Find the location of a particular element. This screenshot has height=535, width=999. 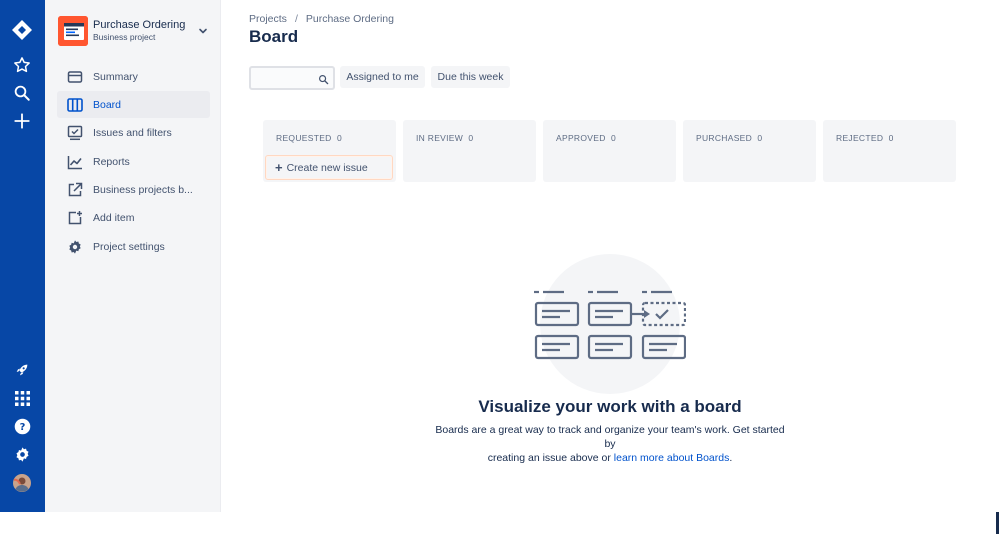

column-header: REQUESTED 0 is located at coordinates (309, 138).